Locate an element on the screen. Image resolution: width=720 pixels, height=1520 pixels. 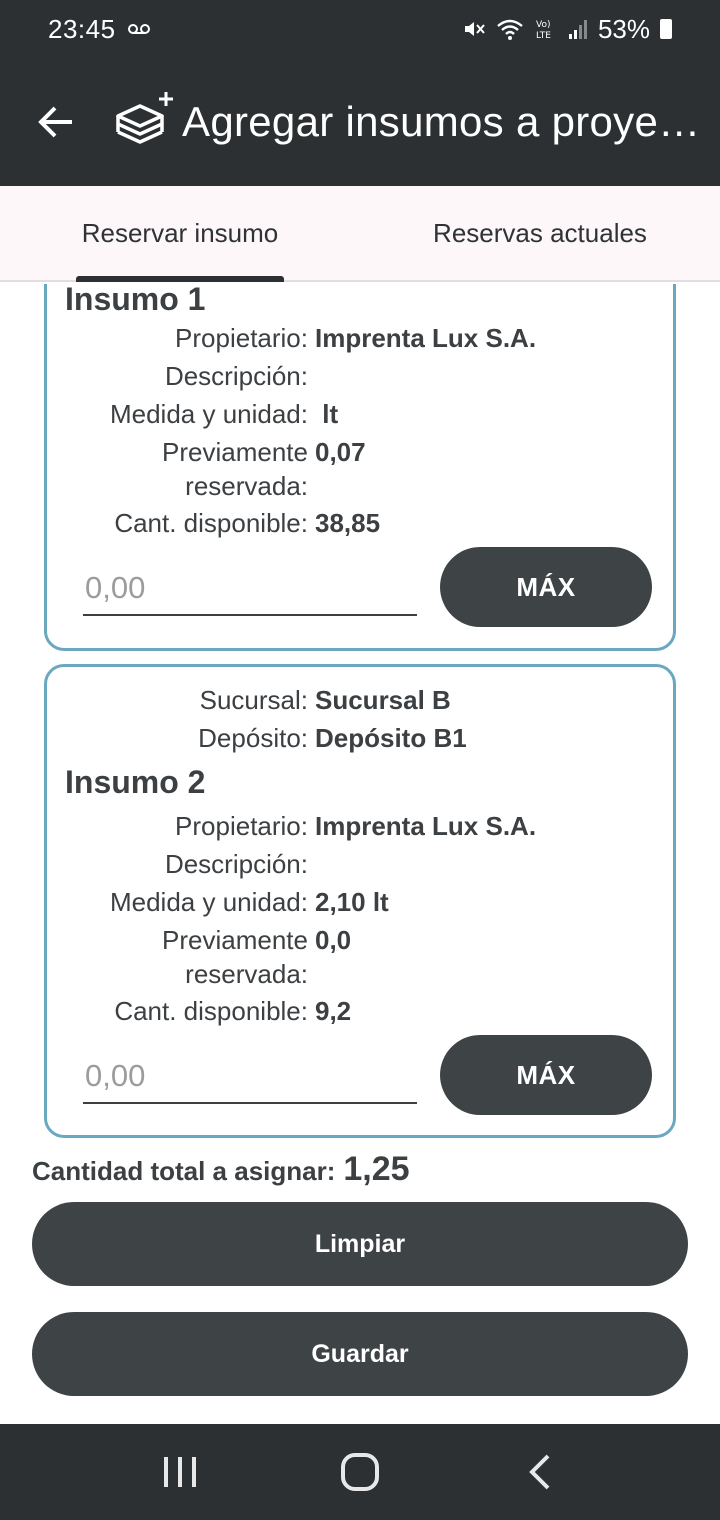
battery-percent: 53% is located at coordinates (623, 28).